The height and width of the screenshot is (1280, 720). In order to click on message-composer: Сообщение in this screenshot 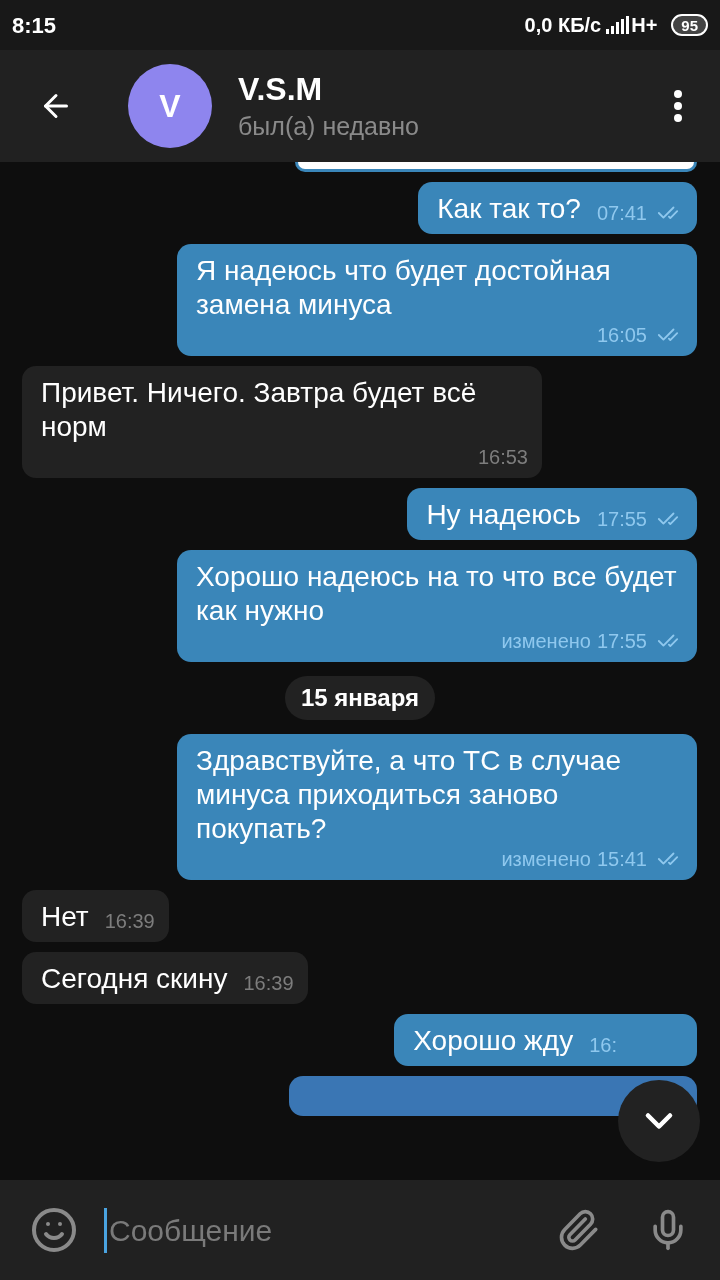, I will do `click(360, 1230)`.